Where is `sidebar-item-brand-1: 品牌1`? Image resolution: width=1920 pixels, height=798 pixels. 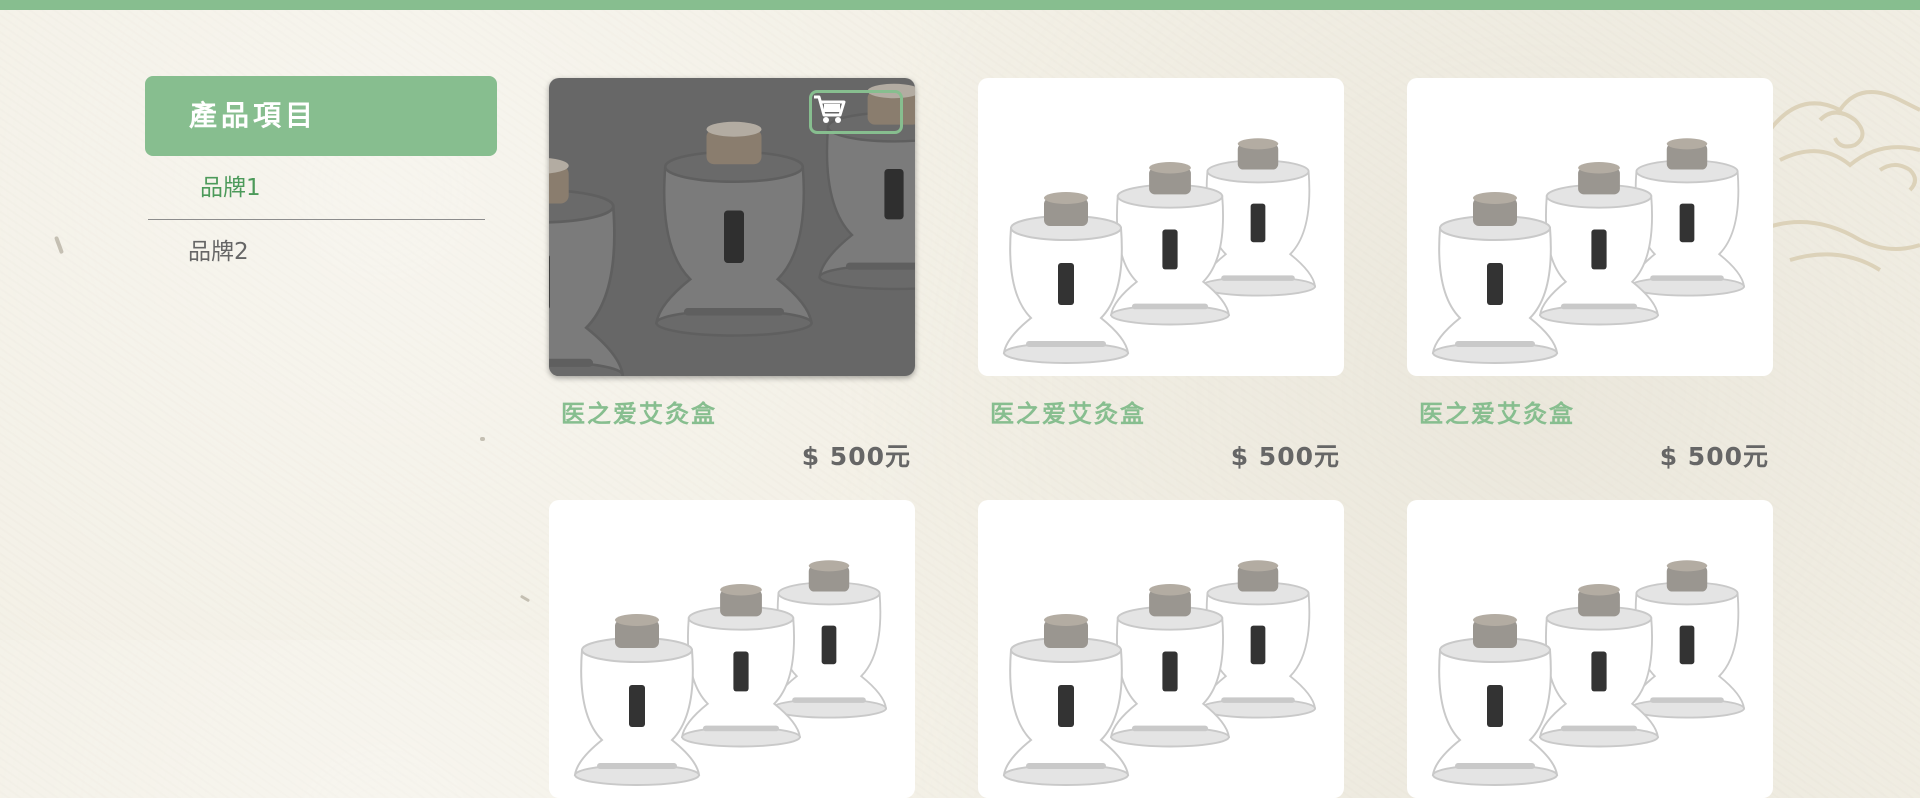 sidebar-item-brand-1: 品牌1 is located at coordinates (316, 188).